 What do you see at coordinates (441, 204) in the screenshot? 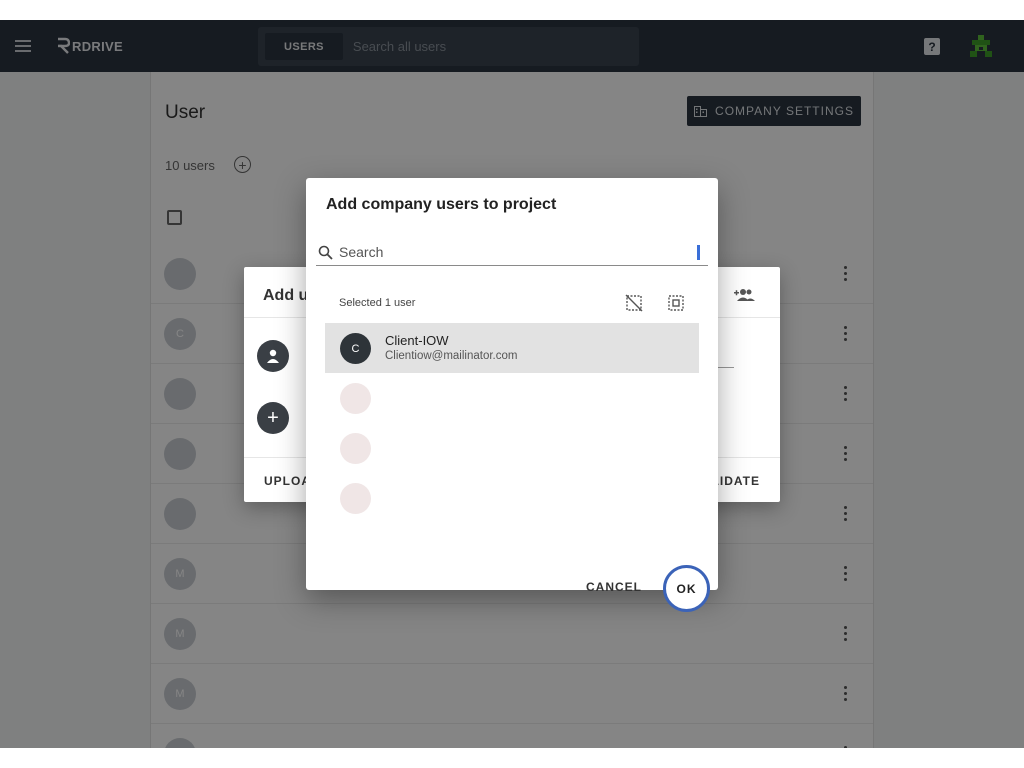
I see `dialog-title: Add company users to project` at bounding box center [441, 204].